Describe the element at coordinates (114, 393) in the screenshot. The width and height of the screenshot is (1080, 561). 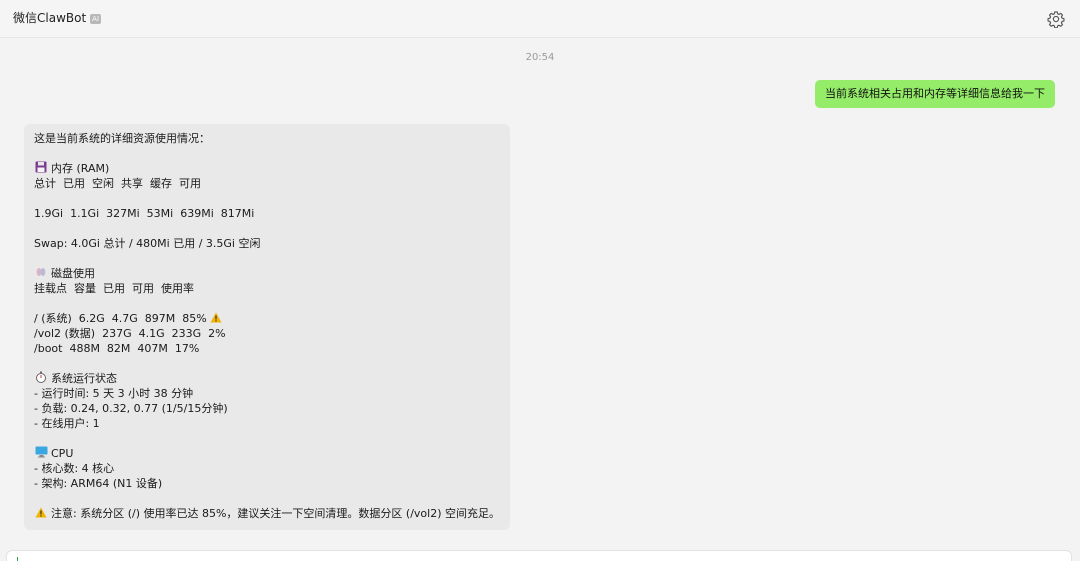
I see `system-uptime: - 运行时间: 5 天 3 小时 38 分钟` at that location.